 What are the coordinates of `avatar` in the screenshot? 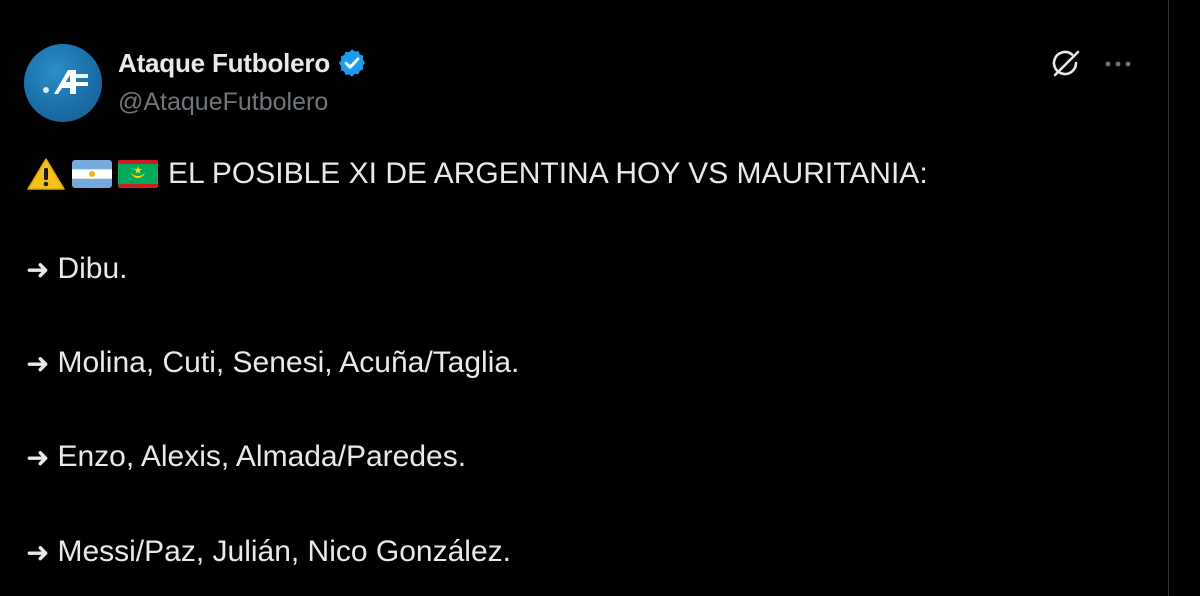 It's located at (63, 83).